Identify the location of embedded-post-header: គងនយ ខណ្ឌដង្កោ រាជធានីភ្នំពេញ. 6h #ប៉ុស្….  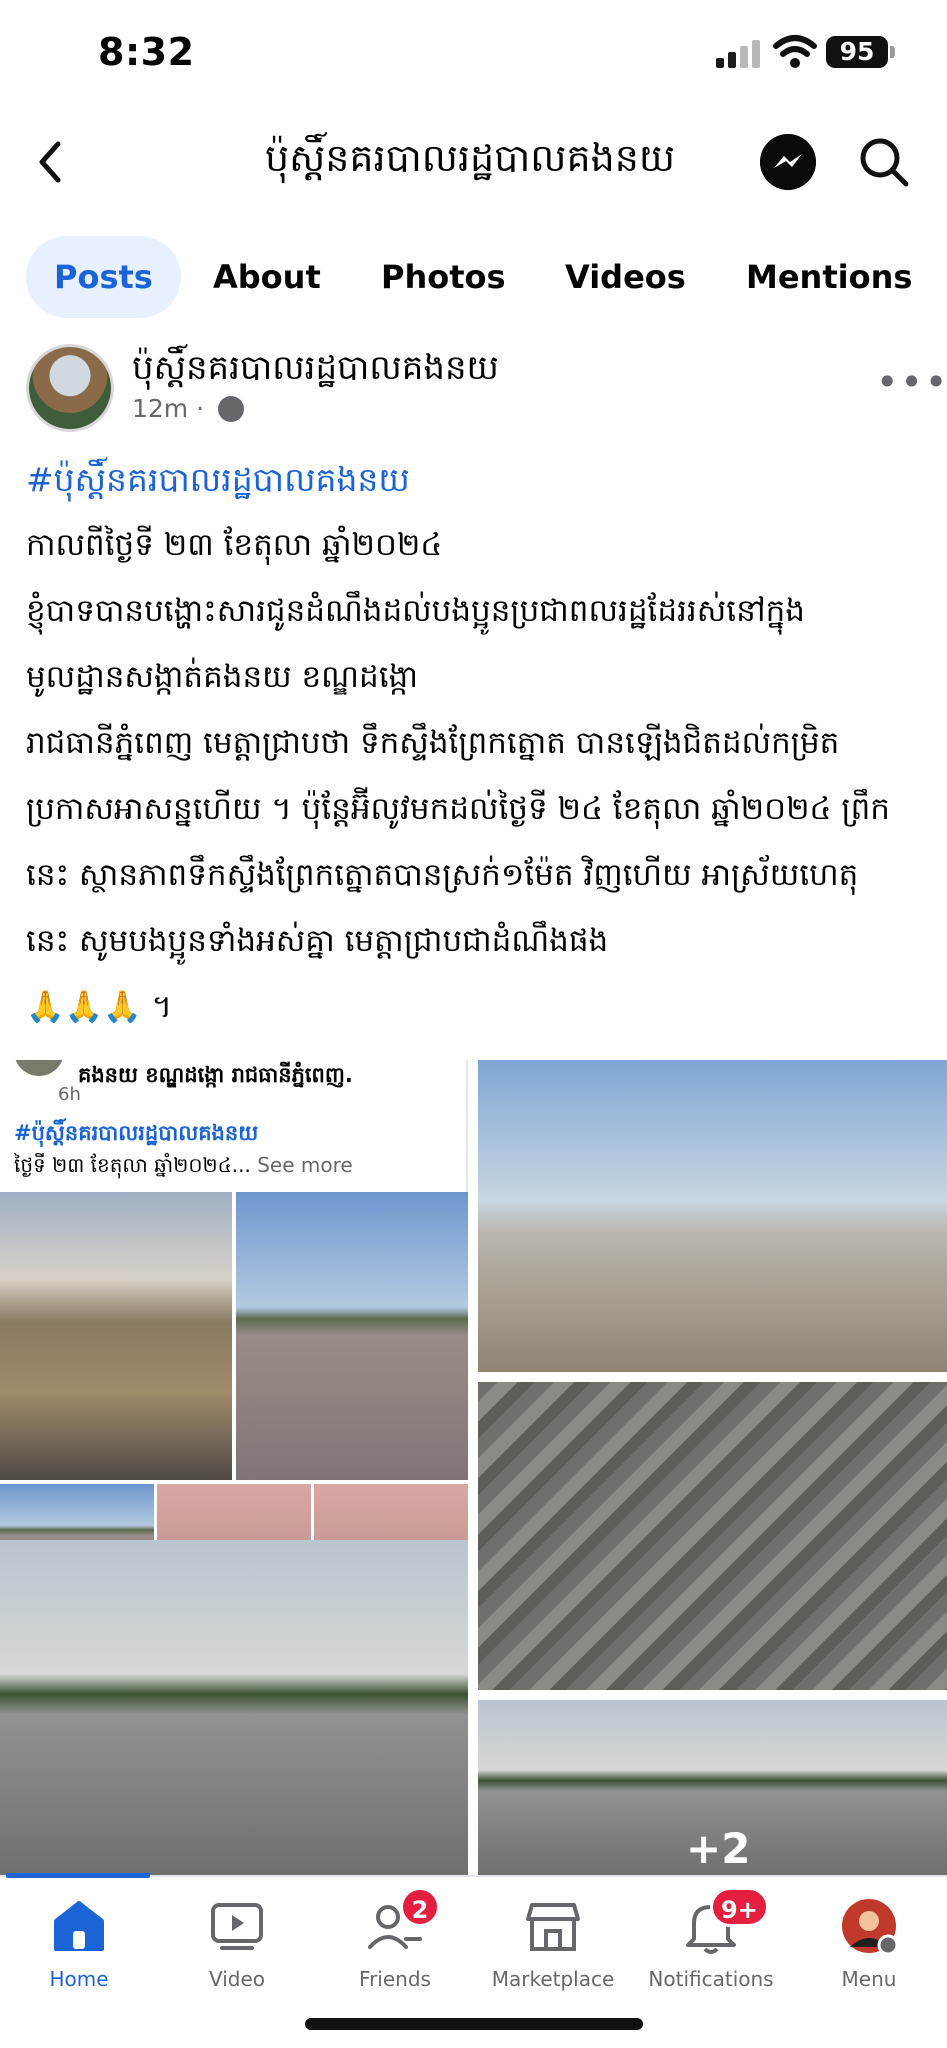
(234, 1126).